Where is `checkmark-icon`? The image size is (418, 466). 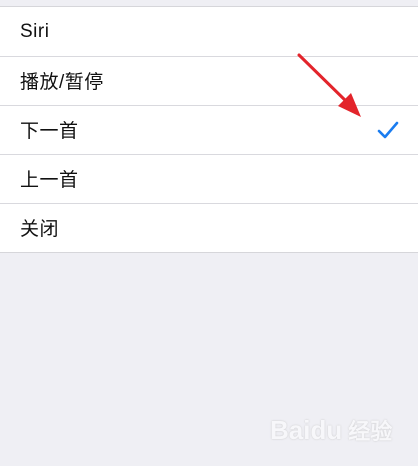
checkmark-icon is located at coordinates (388, 129).